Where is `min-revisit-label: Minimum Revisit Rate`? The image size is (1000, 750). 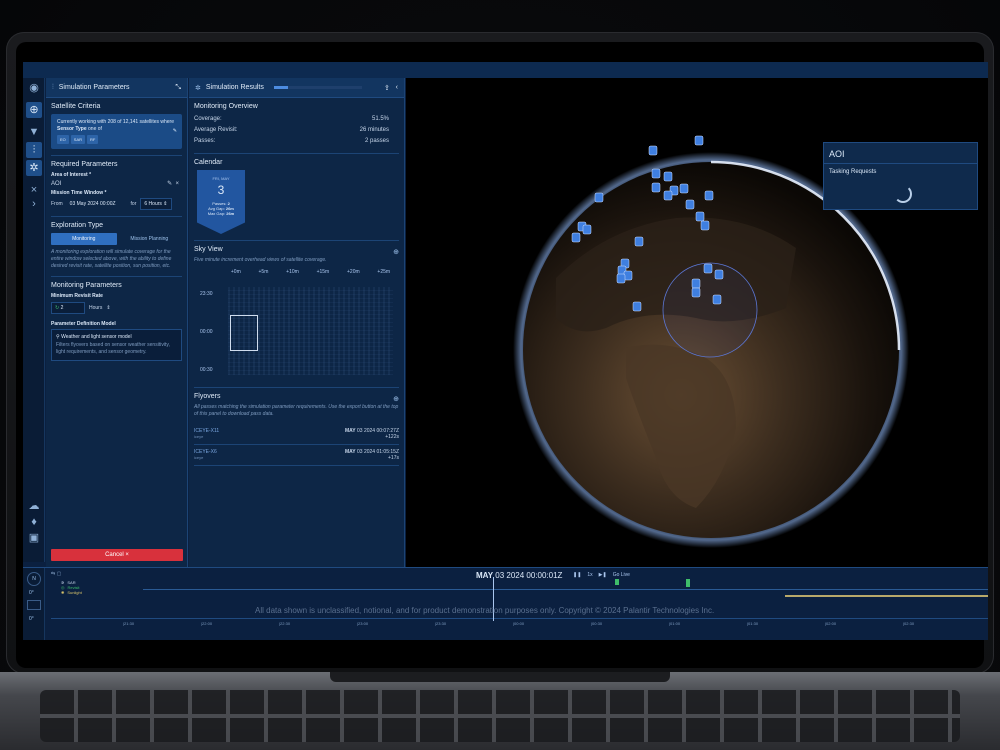 min-revisit-label: Minimum Revisit Rate is located at coordinates (77, 296).